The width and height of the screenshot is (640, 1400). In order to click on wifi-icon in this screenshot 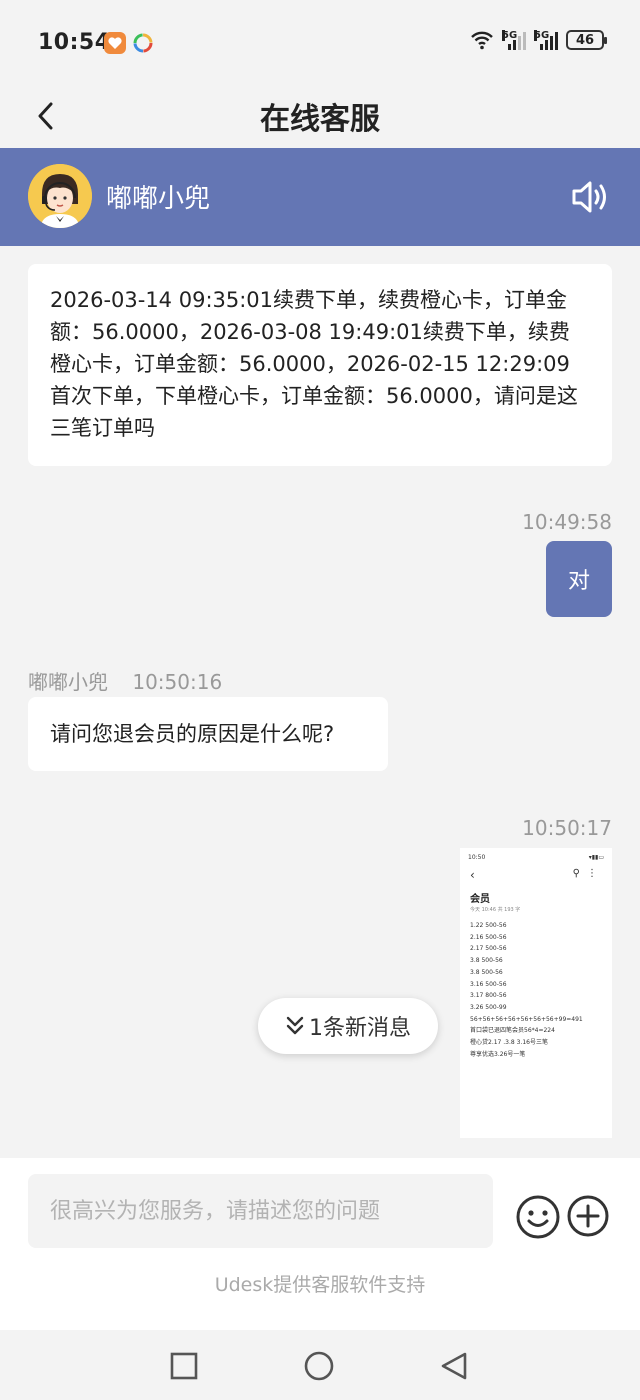, I will do `click(482, 40)`.